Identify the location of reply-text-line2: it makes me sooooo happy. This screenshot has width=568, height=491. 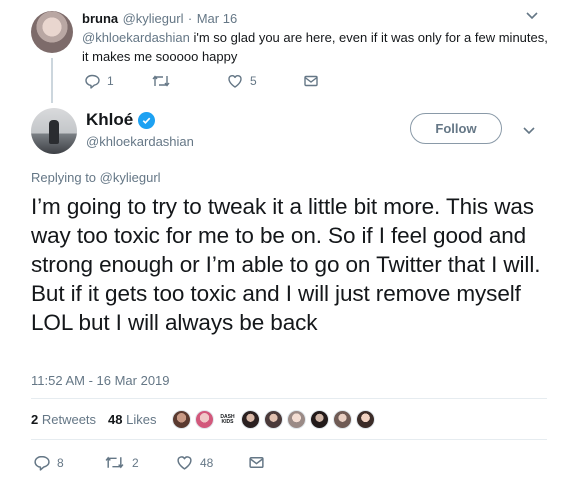
(160, 56).